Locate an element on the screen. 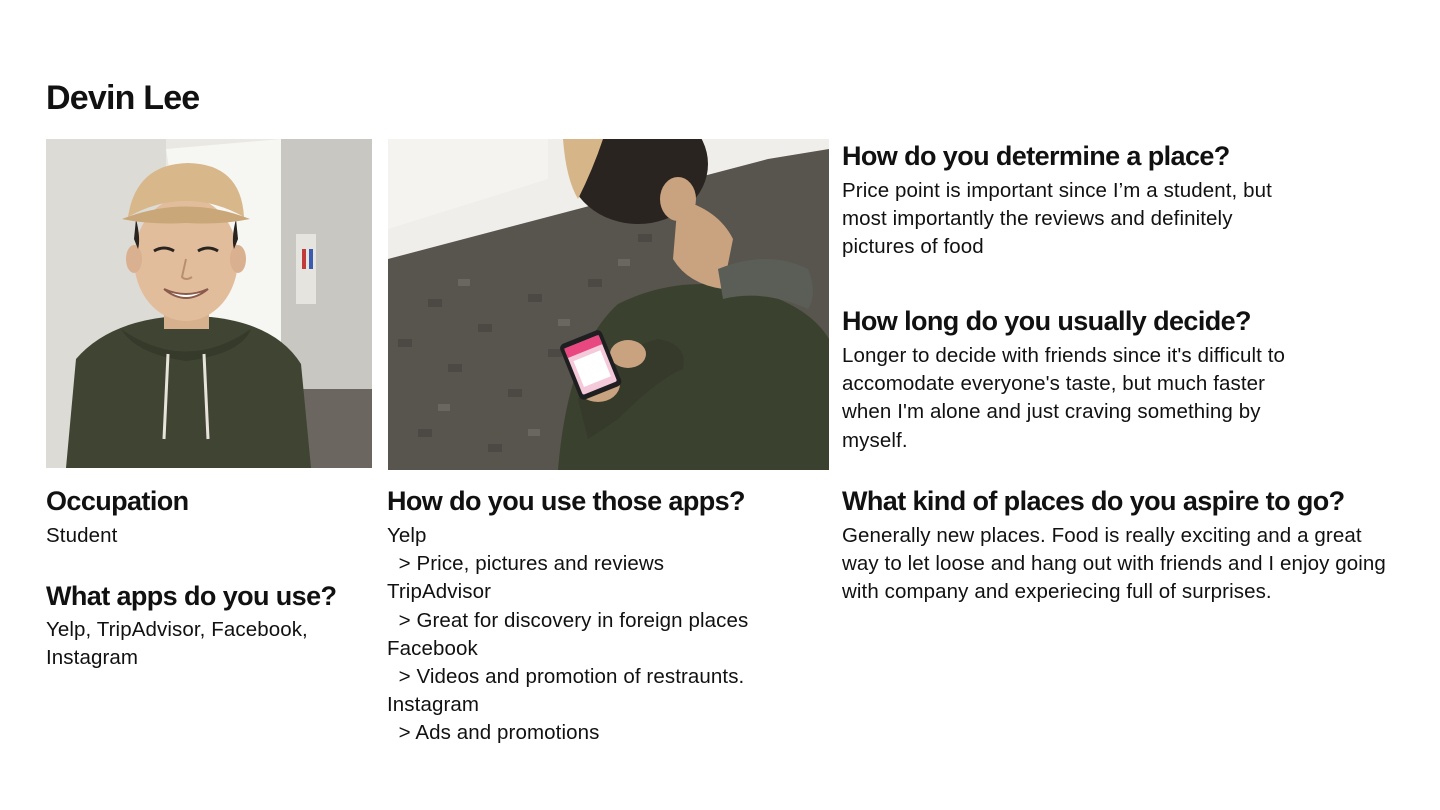 The image size is (1440, 810). apps-usage-heading: How do you use those apps? is located at coordinates (566, 501).